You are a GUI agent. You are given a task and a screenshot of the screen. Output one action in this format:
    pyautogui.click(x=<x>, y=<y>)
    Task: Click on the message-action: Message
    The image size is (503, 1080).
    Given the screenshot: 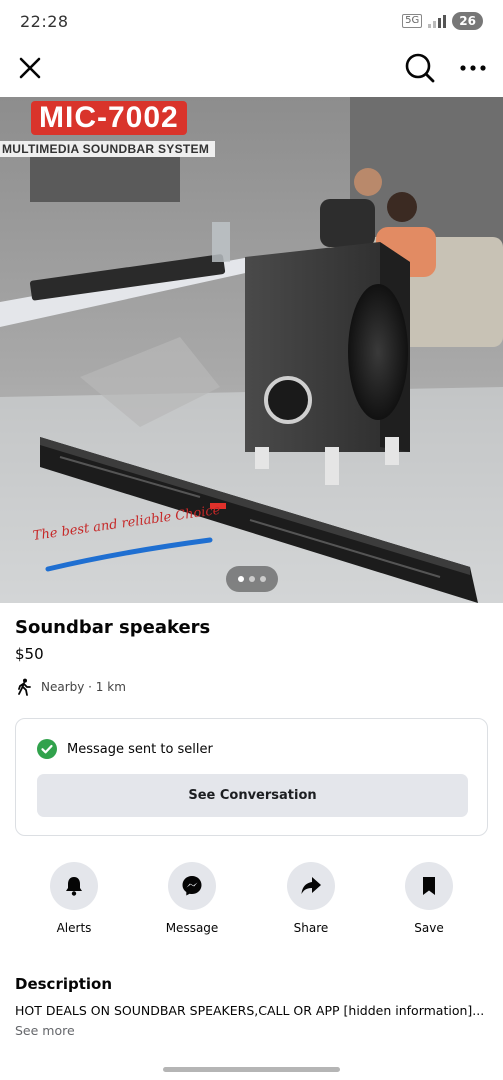 What is the action you would take?
    pyautogui.click(x=192, y=898)
    